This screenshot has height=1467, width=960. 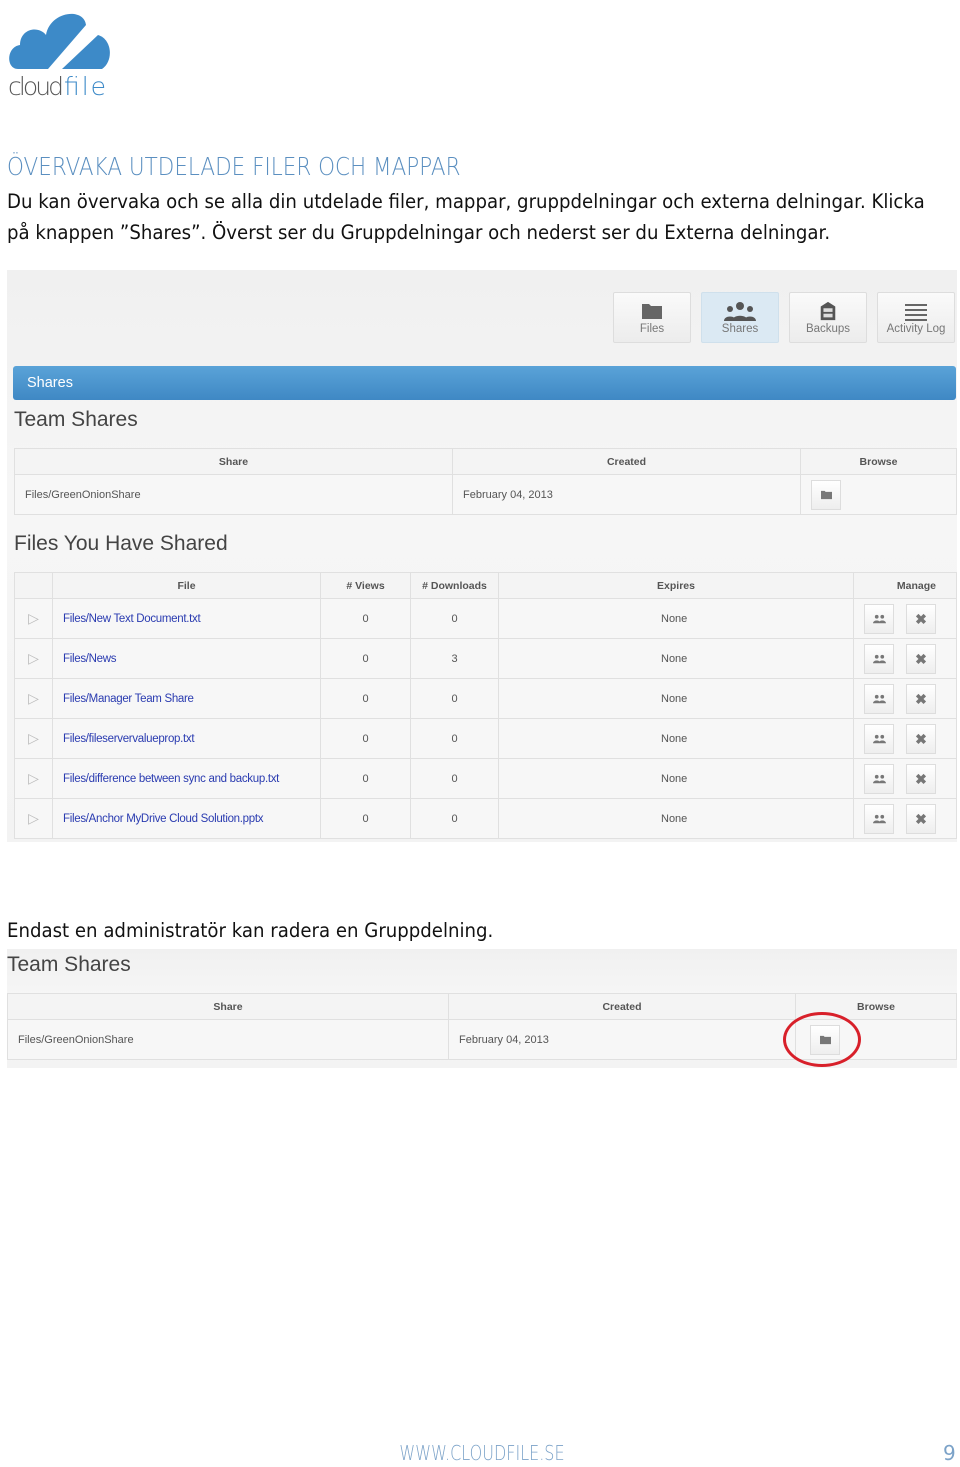 What do you see at coordinates (90, 659) in the screenshot?
I see `file-link: Files/News` at bounding box center [90, 659].